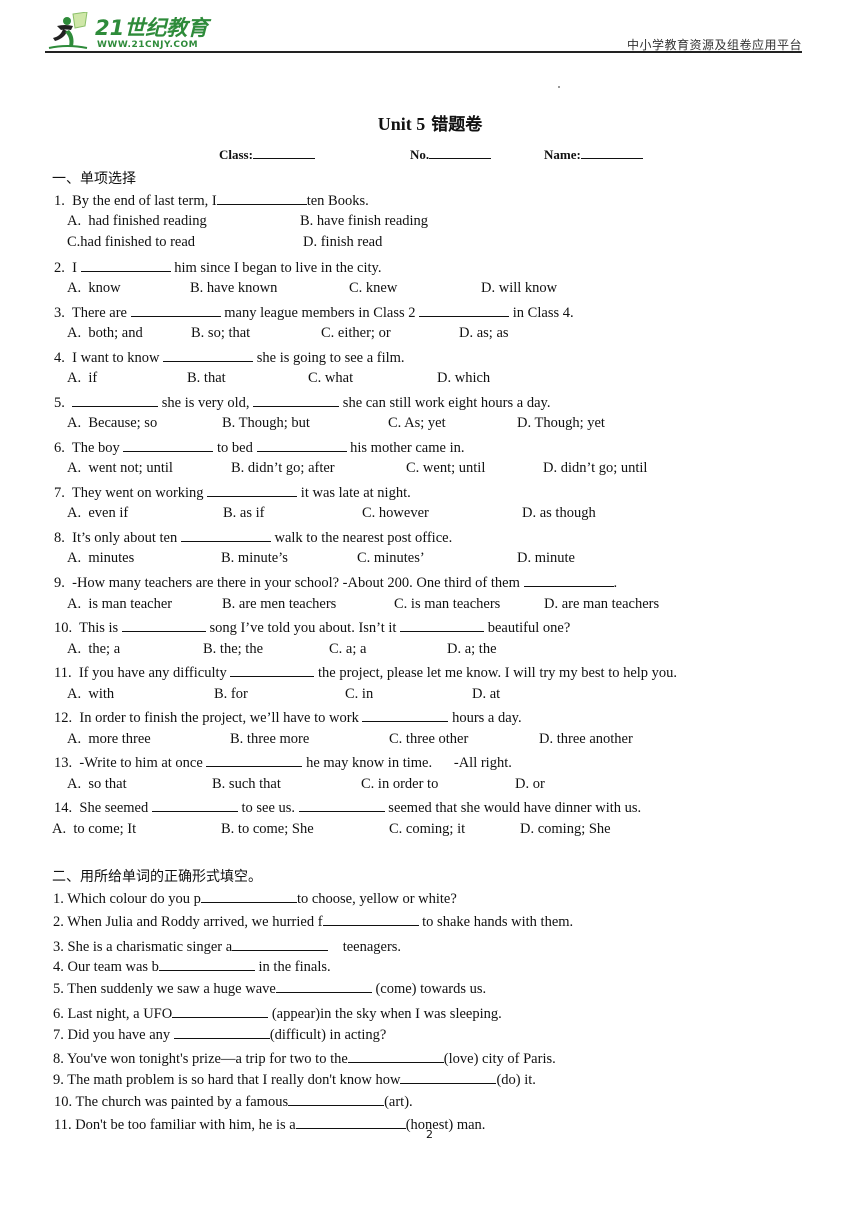 The width and height of the screenshot is (860, 1216). Describe the element at coordinates (254, 558) in the screenshot. I see `answer-option: B. minute’s` at that location.